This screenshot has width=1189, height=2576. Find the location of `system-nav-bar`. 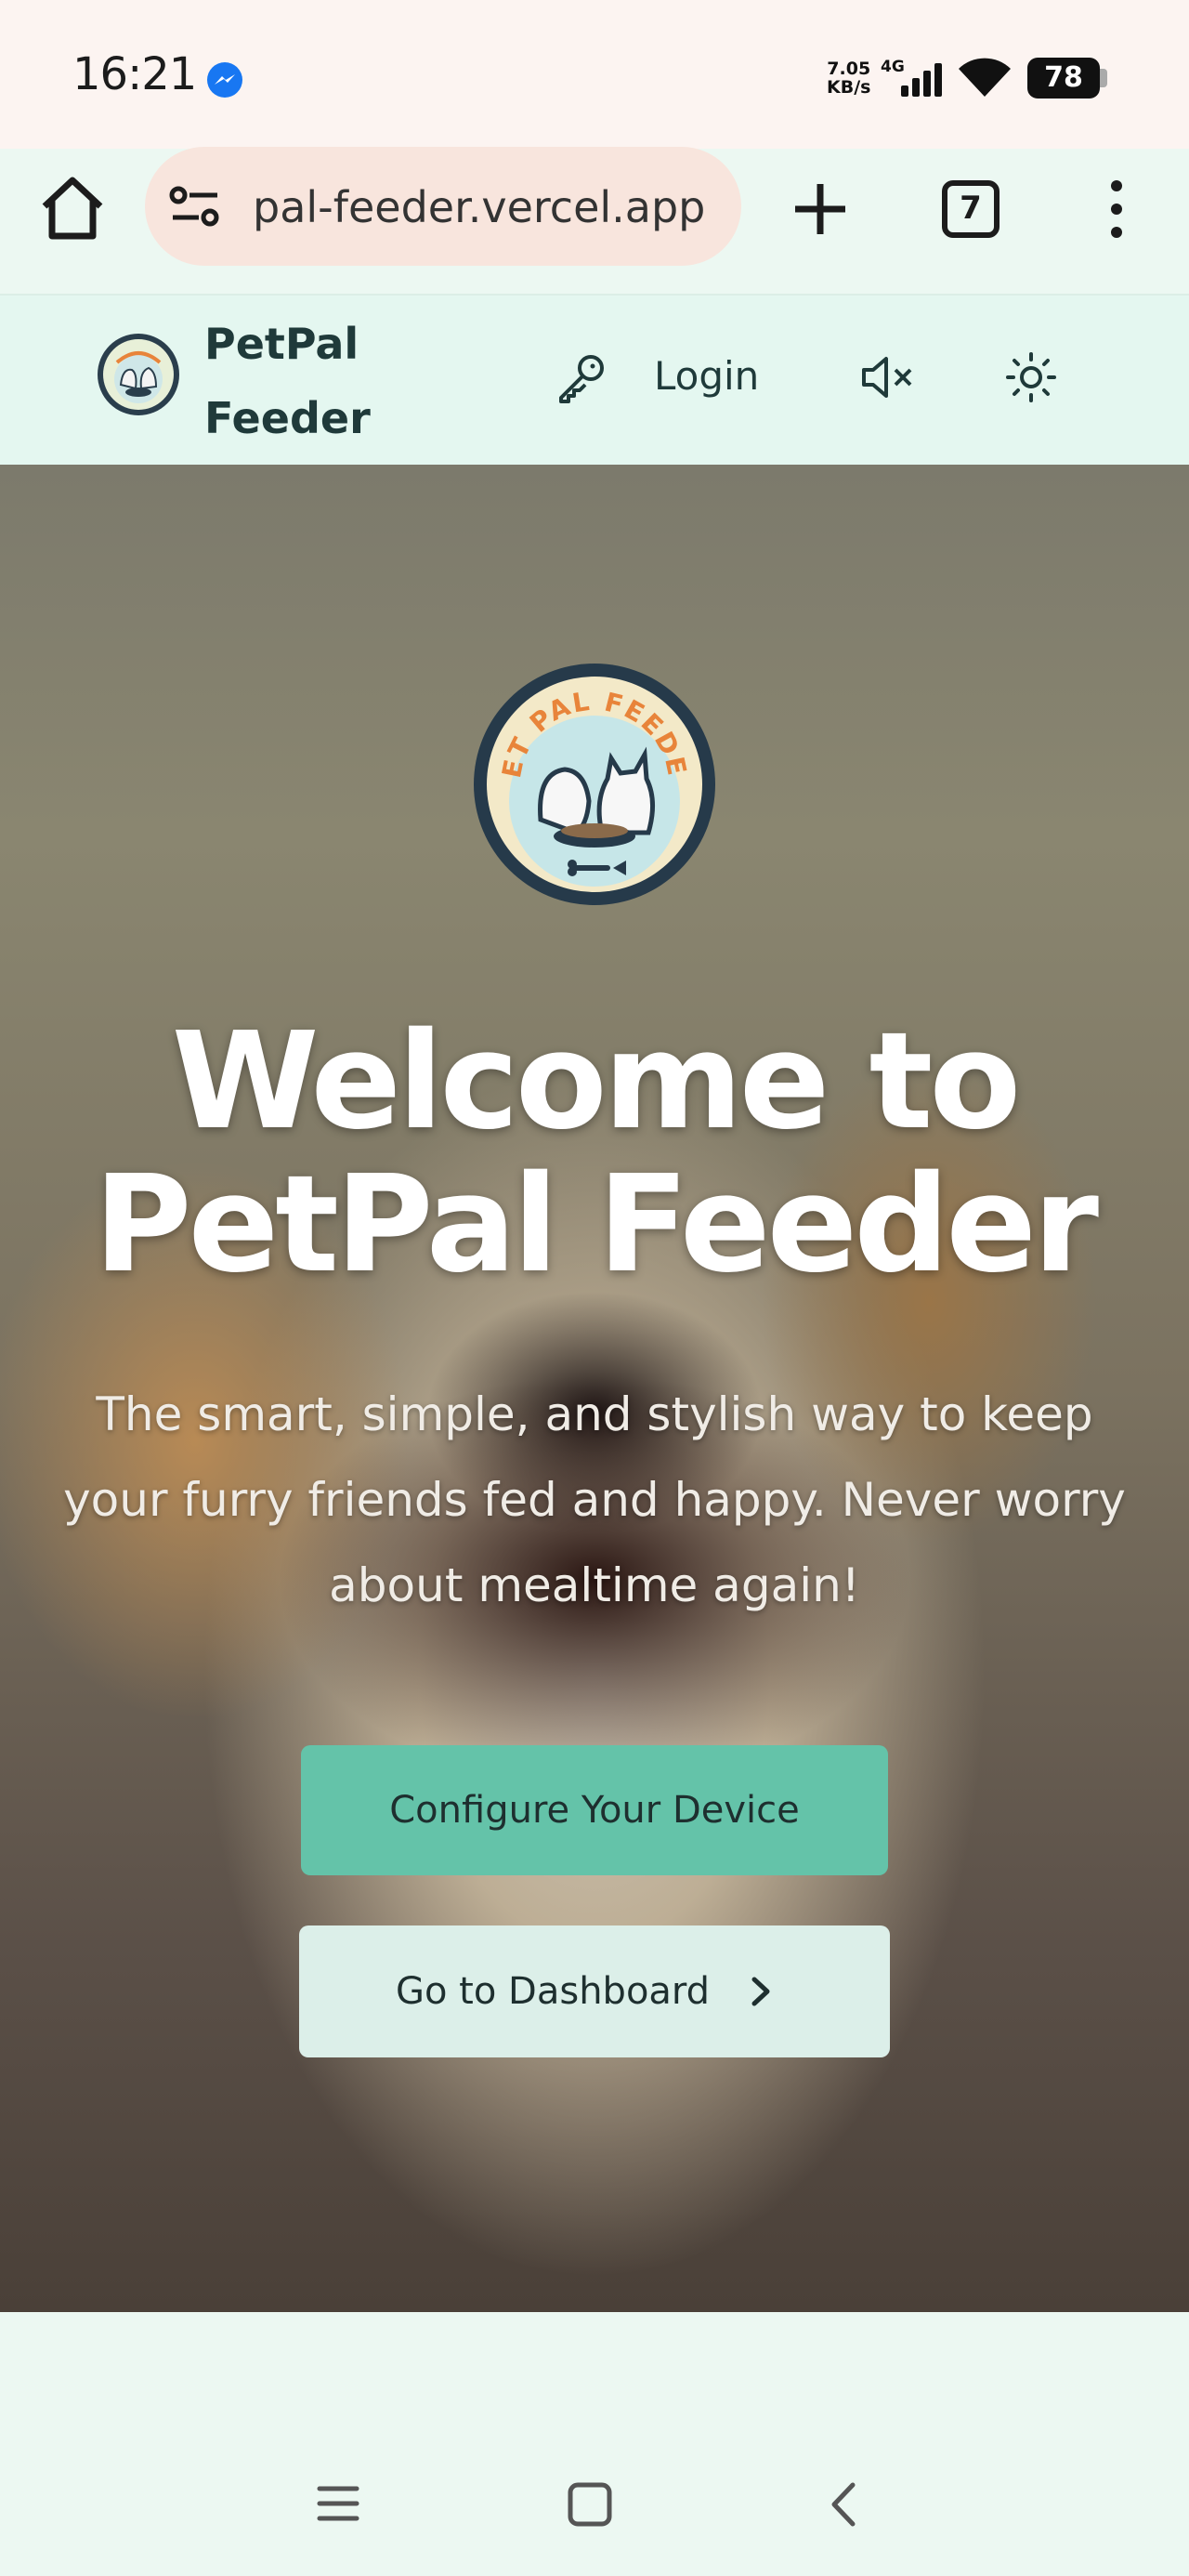

system-nav-bar is located at coordinates (594, 2496).